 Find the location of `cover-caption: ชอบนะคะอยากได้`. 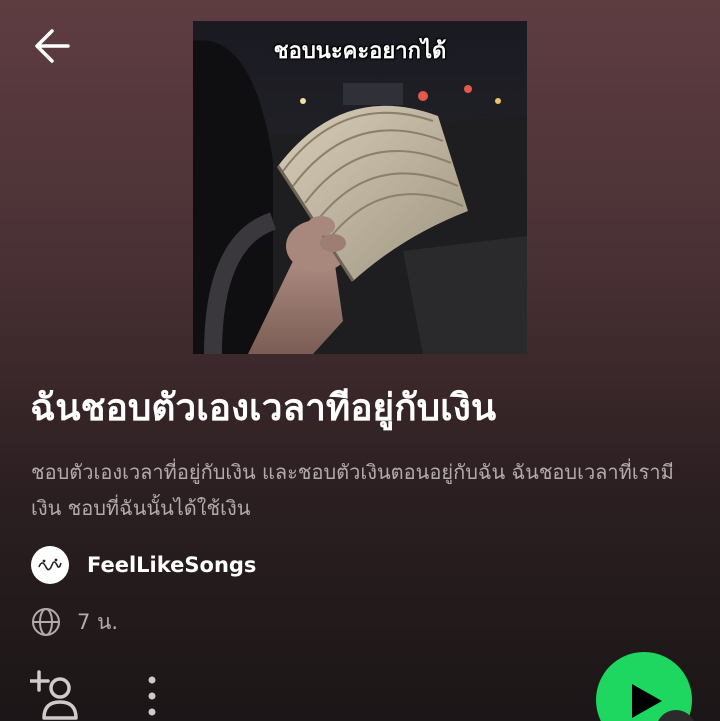

cover-caption: ชอบนะคะอยากได้ is located at coordinates (360, 51).